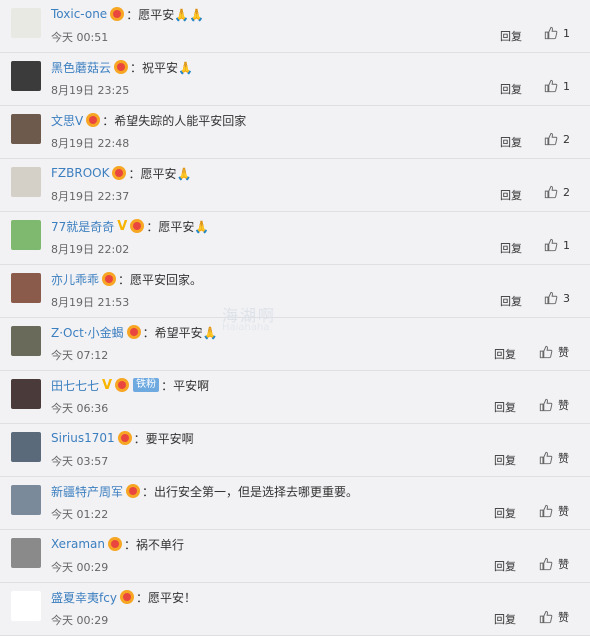 This screenshot has width=590, height=636. What do you see at coordinates (75, 385) in the screenshot?
I see `username-link: 田七七七` at bounding box center [75, 385].